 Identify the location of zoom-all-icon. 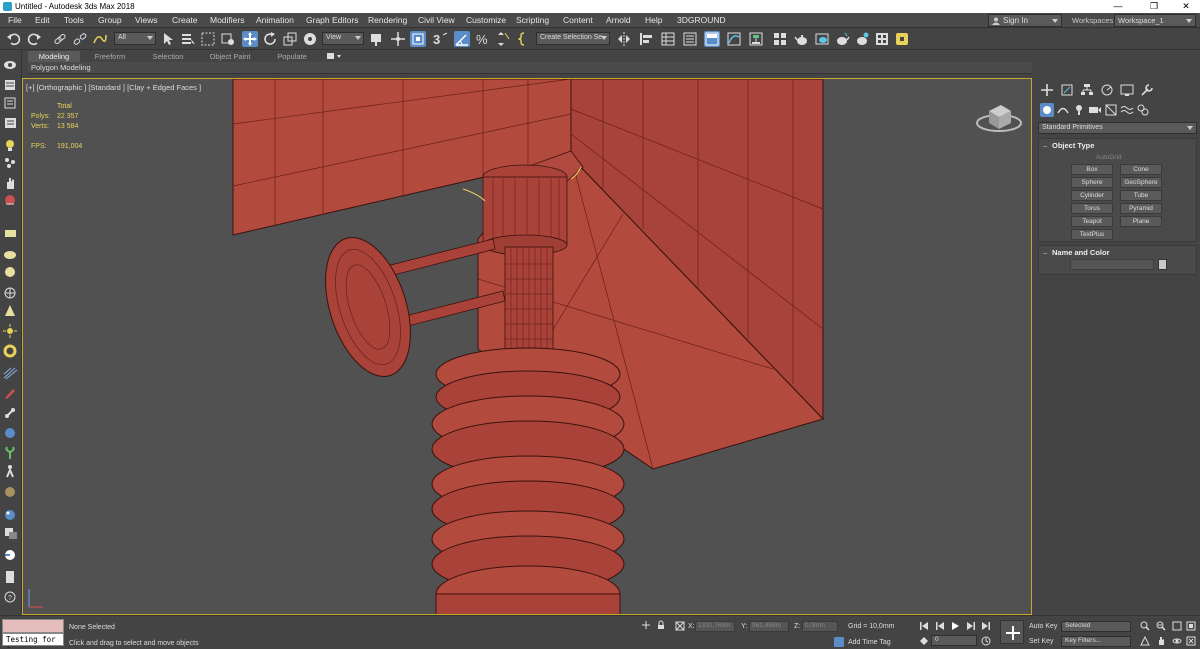
(1161, 626).